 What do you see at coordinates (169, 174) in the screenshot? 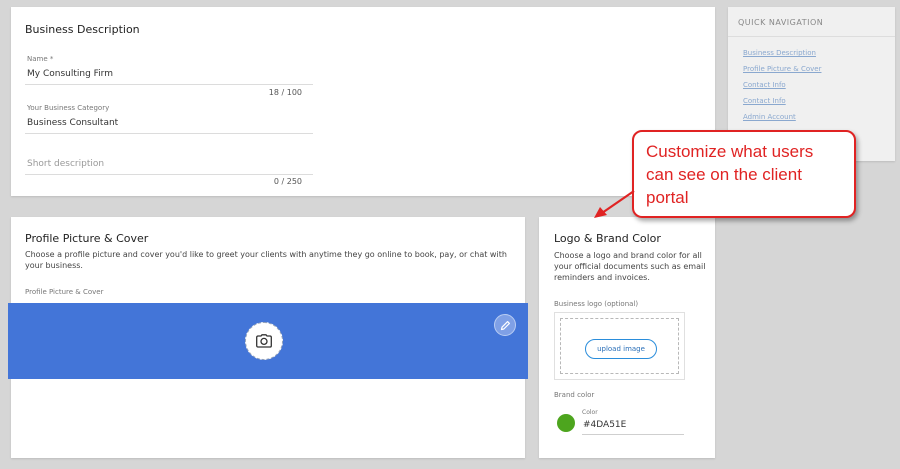
I see `short-description-underline` at bounding box center [169, 174].